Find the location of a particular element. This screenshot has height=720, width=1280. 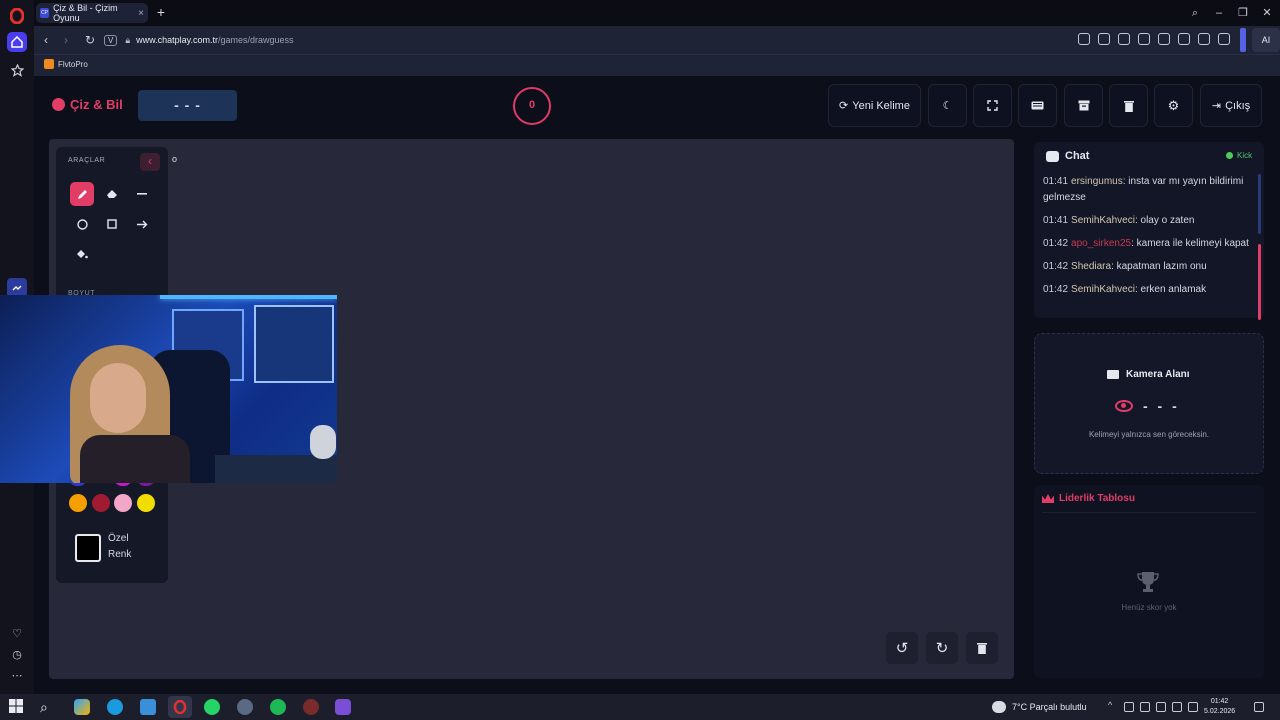

notifications-icon is located at coordinates (1259, 707).